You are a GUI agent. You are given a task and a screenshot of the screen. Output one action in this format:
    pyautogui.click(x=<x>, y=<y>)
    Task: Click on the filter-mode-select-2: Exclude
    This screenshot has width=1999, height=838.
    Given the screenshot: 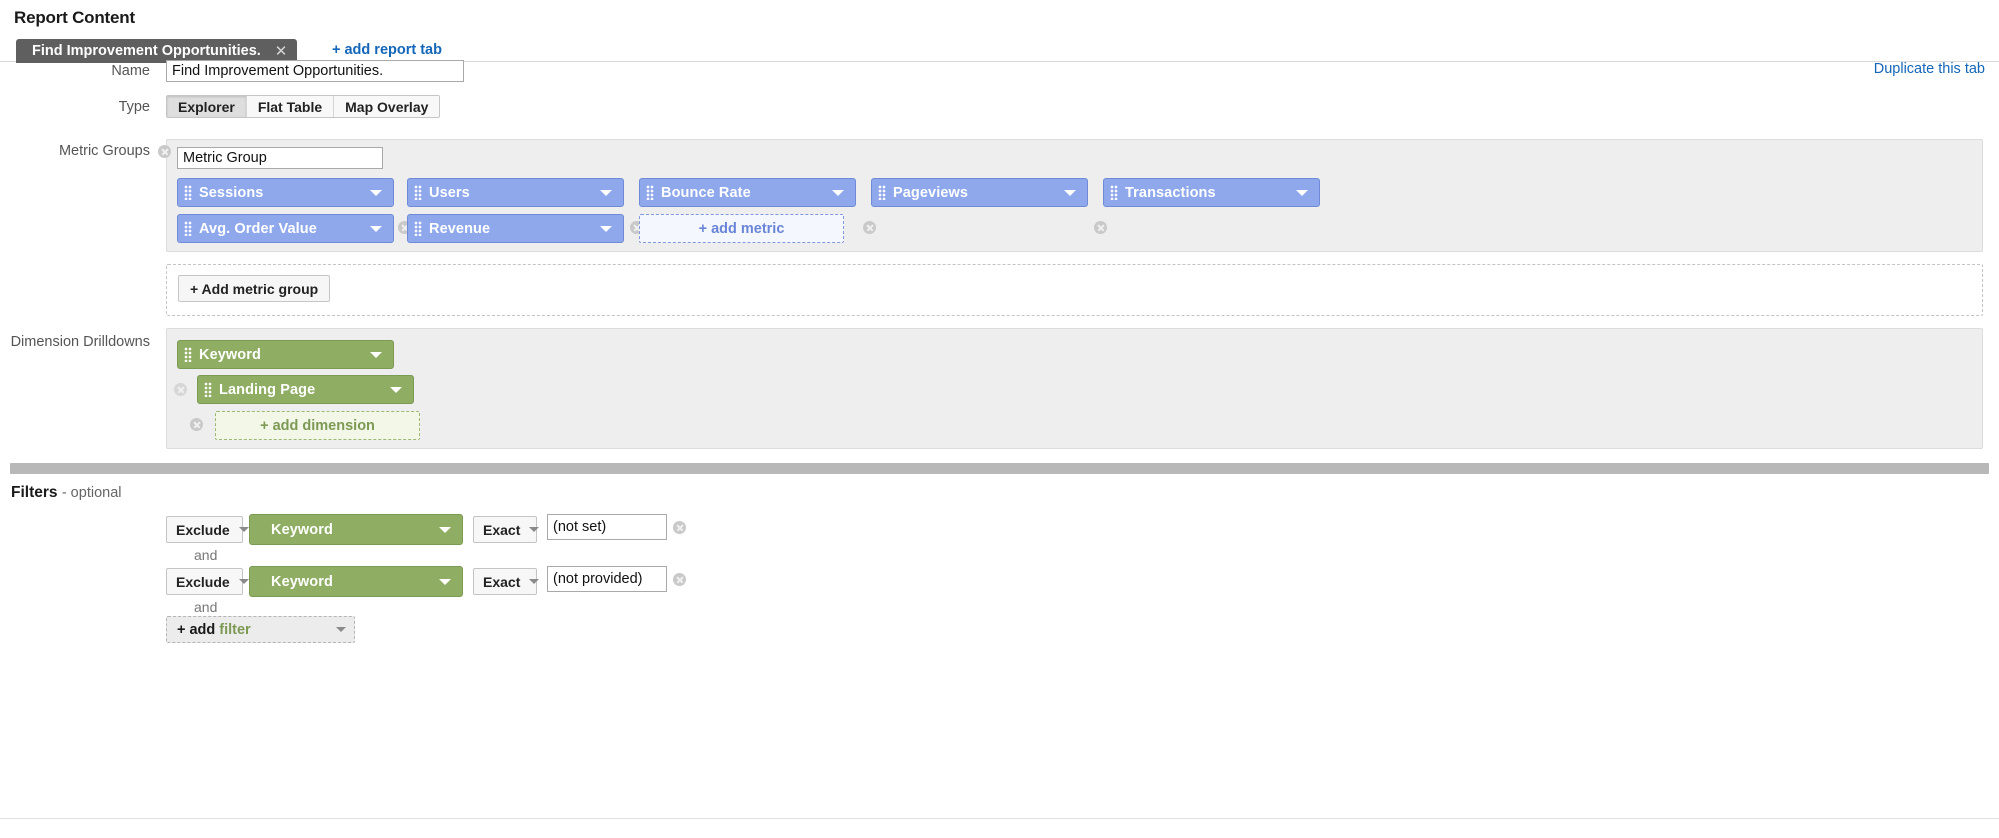 What is the action you would take?
    pyautogui.click(x=207, y=581)
    